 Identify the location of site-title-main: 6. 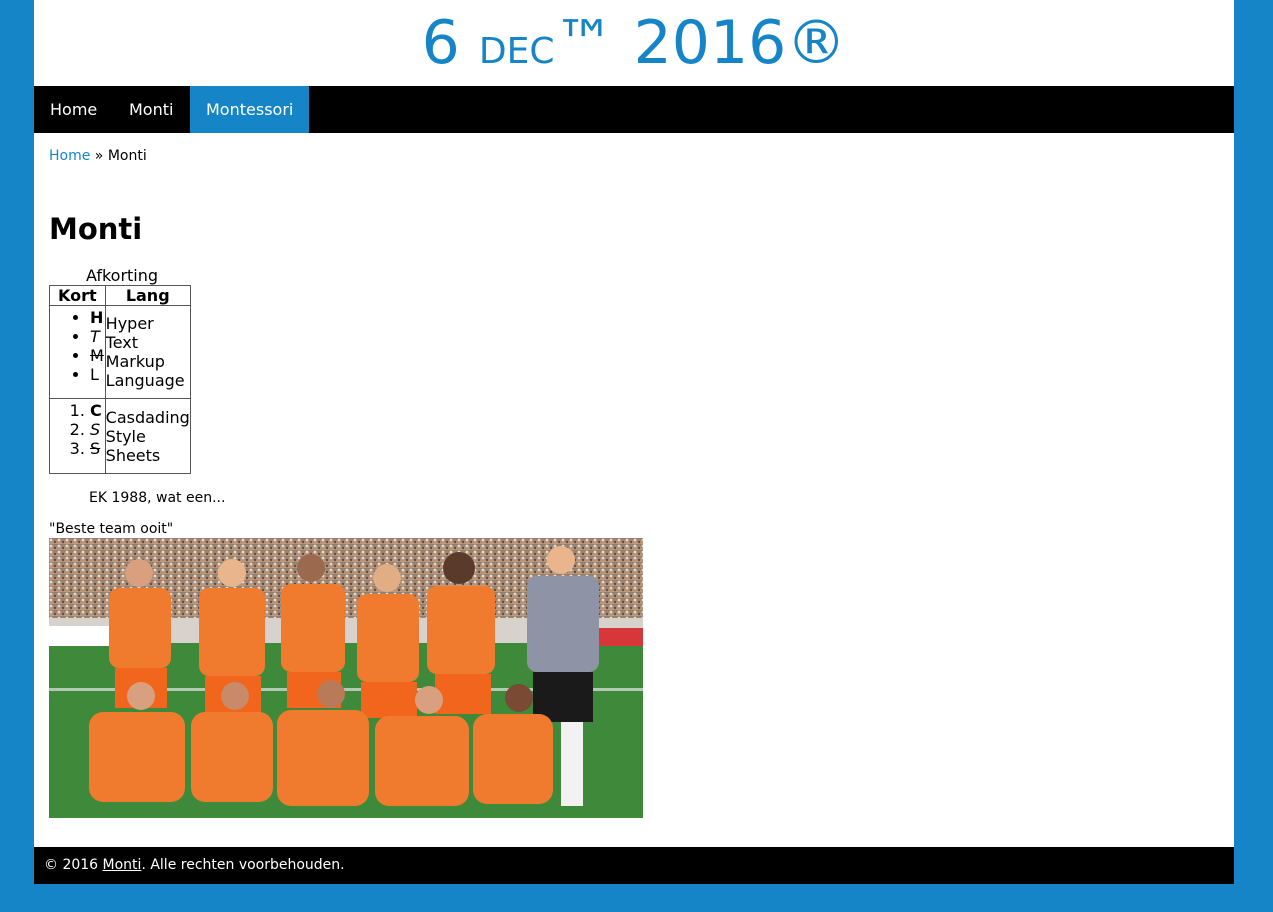
(450, 43).